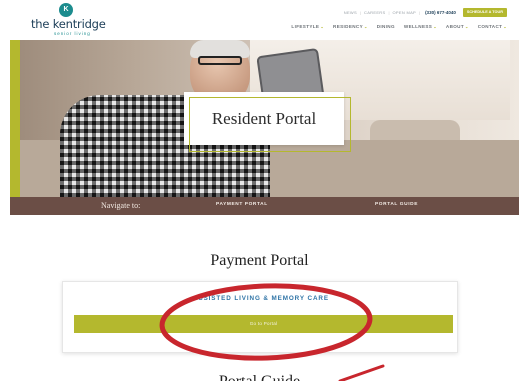  I want to click on hero-title-card: Resident Portal, so click(267, 122).